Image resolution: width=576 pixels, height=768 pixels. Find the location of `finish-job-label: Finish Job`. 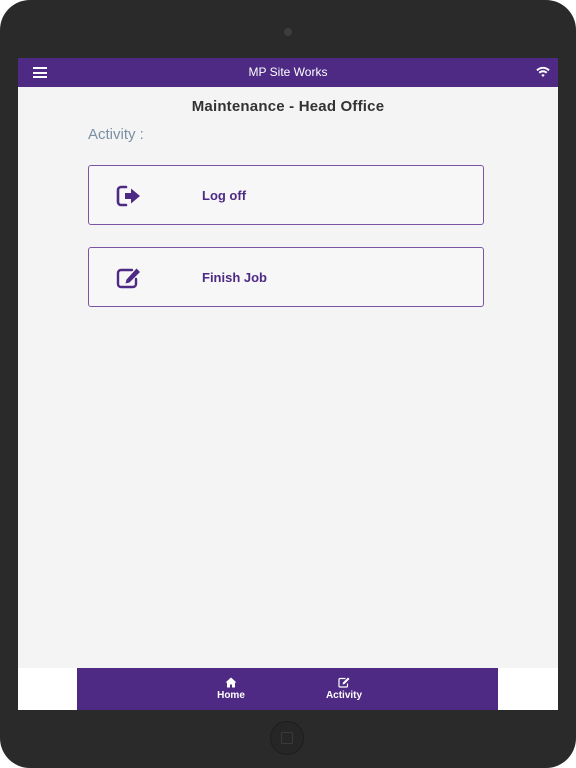

finish-job-label: Finish Job is located at coordinates (234, 277).